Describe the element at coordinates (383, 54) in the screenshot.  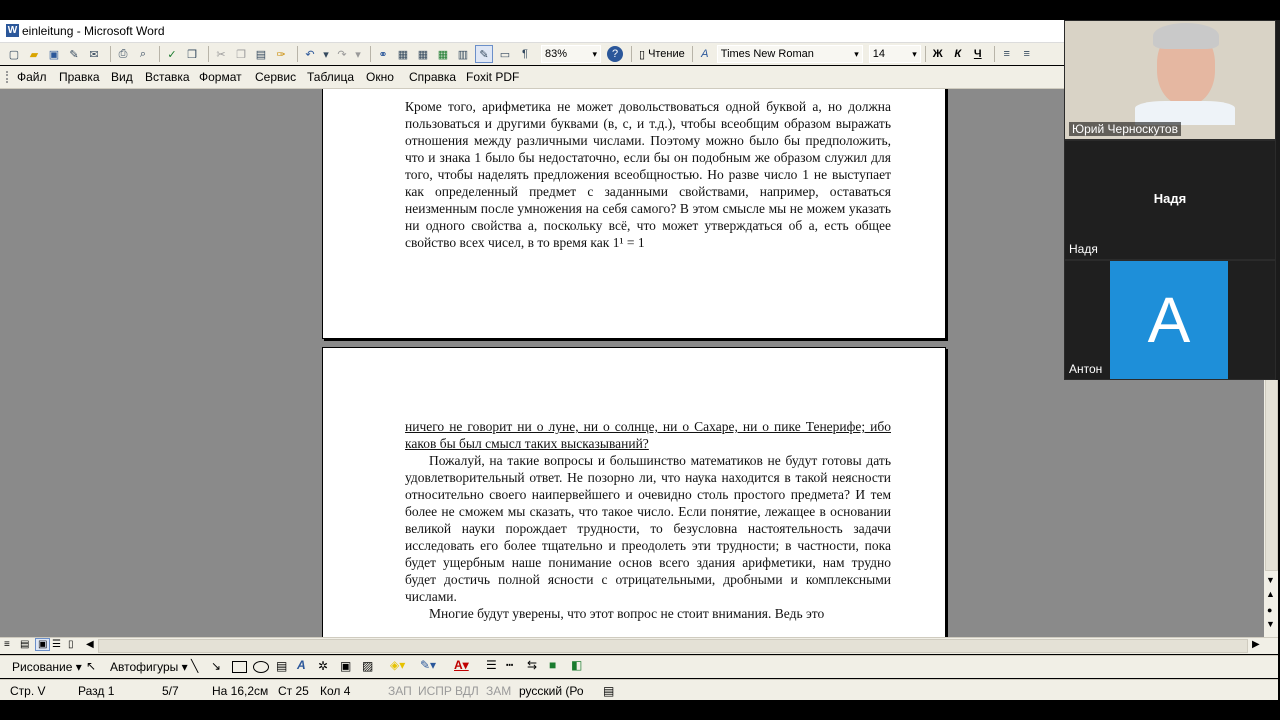
I see `hyperlink-icon: ⚭` at that location.